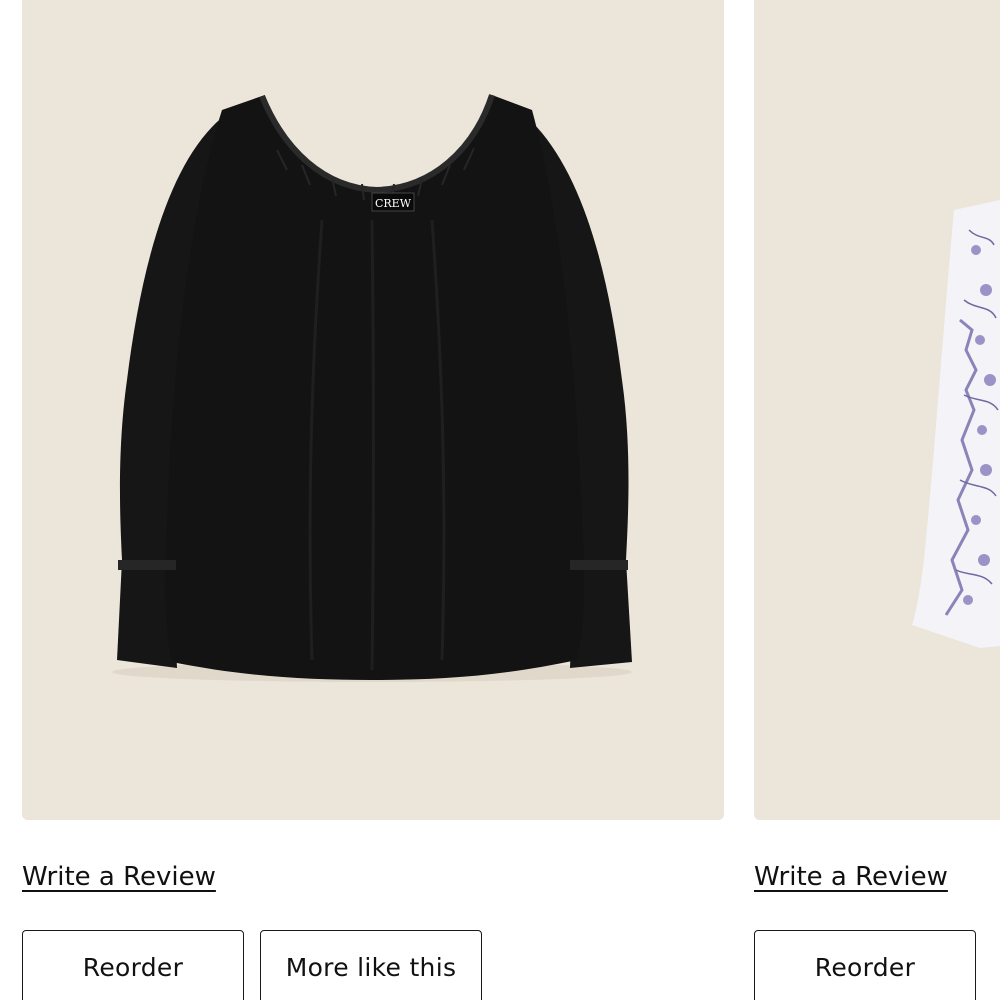 This screenshot has width=1000, height=1000. I want to click on more-like-this-button-label: More like this, so click(371, 967).